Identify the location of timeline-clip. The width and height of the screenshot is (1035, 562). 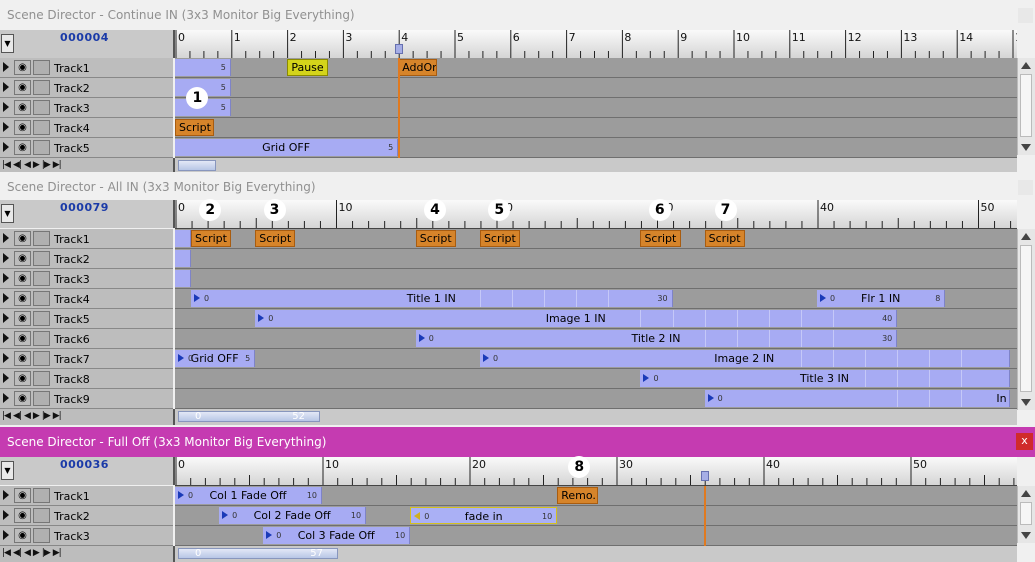
(183, 238).